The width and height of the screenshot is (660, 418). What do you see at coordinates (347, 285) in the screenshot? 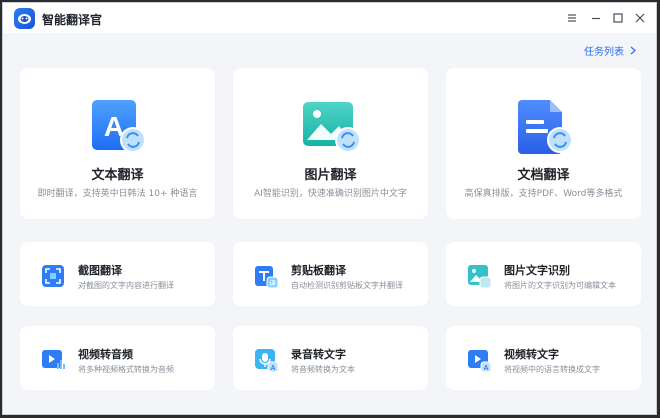
I see `clipboard-translate-desc: 自动检测识别剪贴板文字并翻译` at bounding box center [347, 285].